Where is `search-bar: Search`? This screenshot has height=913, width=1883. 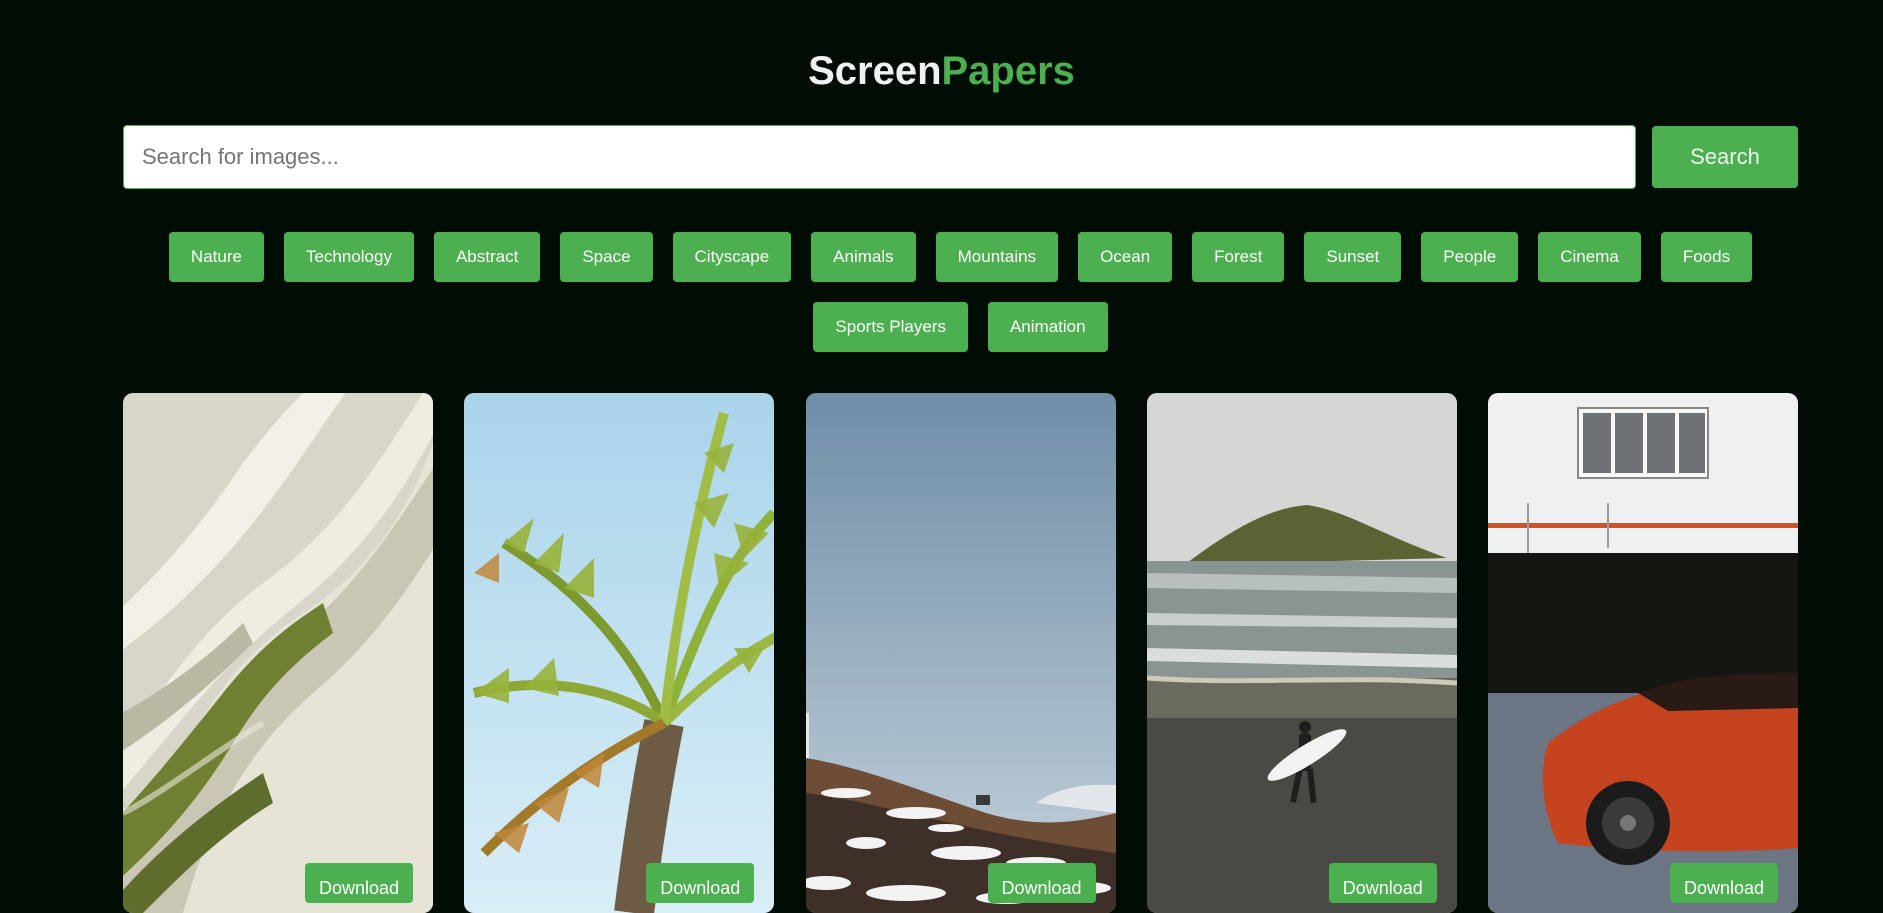 search-bar: Search is located at coordinates (960, 157).